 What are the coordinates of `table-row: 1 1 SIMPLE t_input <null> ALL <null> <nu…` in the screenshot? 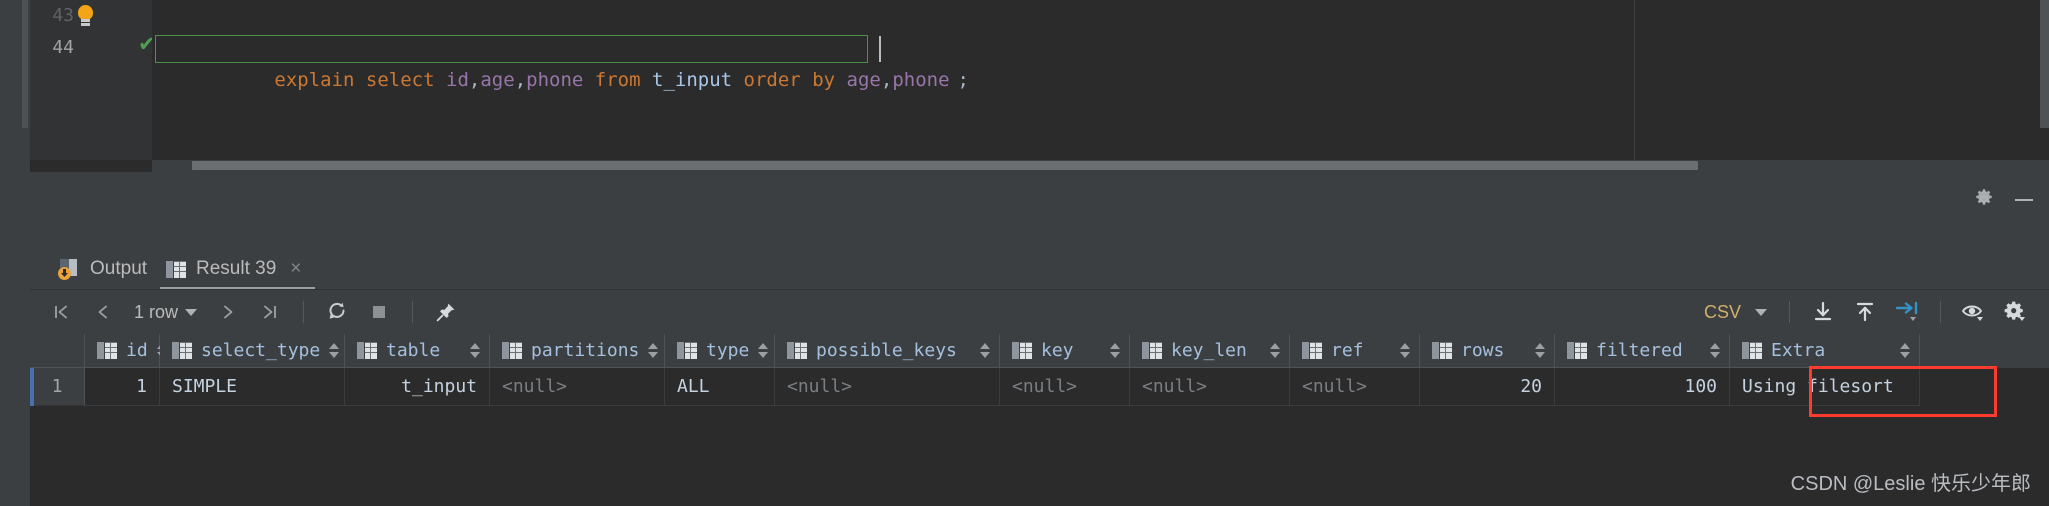 It's located at (1039, 387).